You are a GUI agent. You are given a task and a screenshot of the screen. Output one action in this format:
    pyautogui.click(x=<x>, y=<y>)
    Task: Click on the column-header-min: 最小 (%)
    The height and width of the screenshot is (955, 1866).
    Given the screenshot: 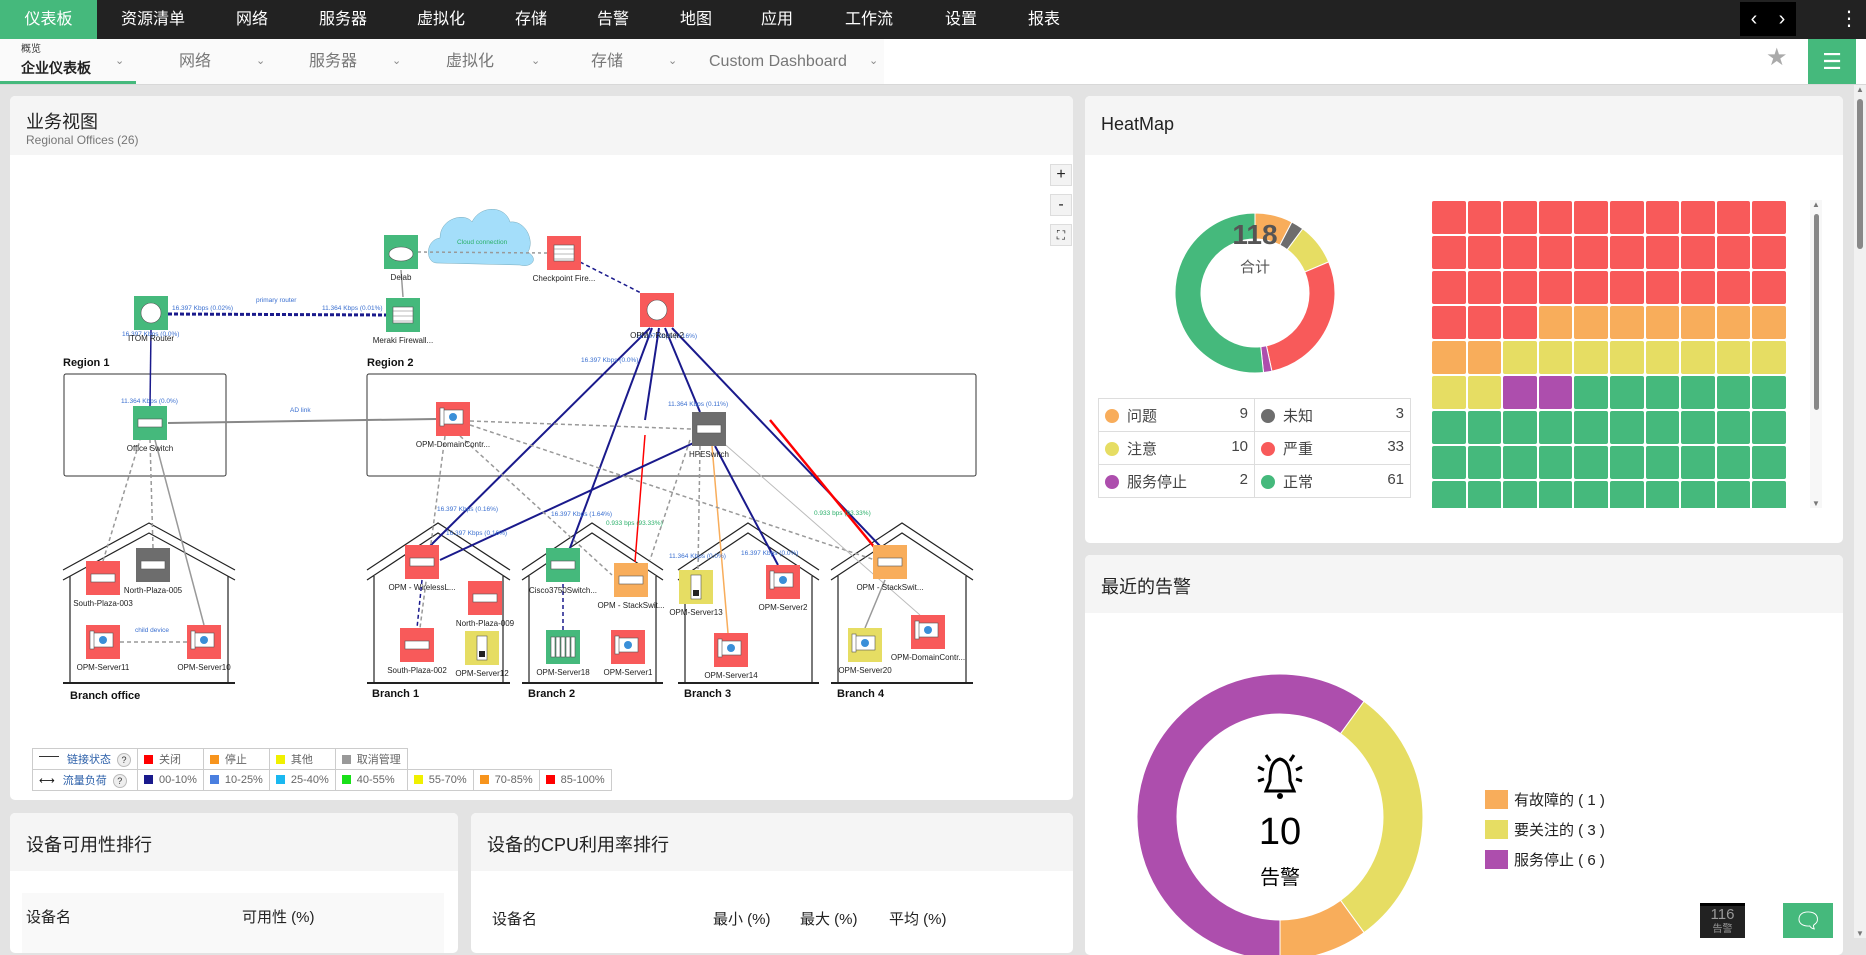 What is the action you would take?
    pyautogui.click(x=742, y=918)
    